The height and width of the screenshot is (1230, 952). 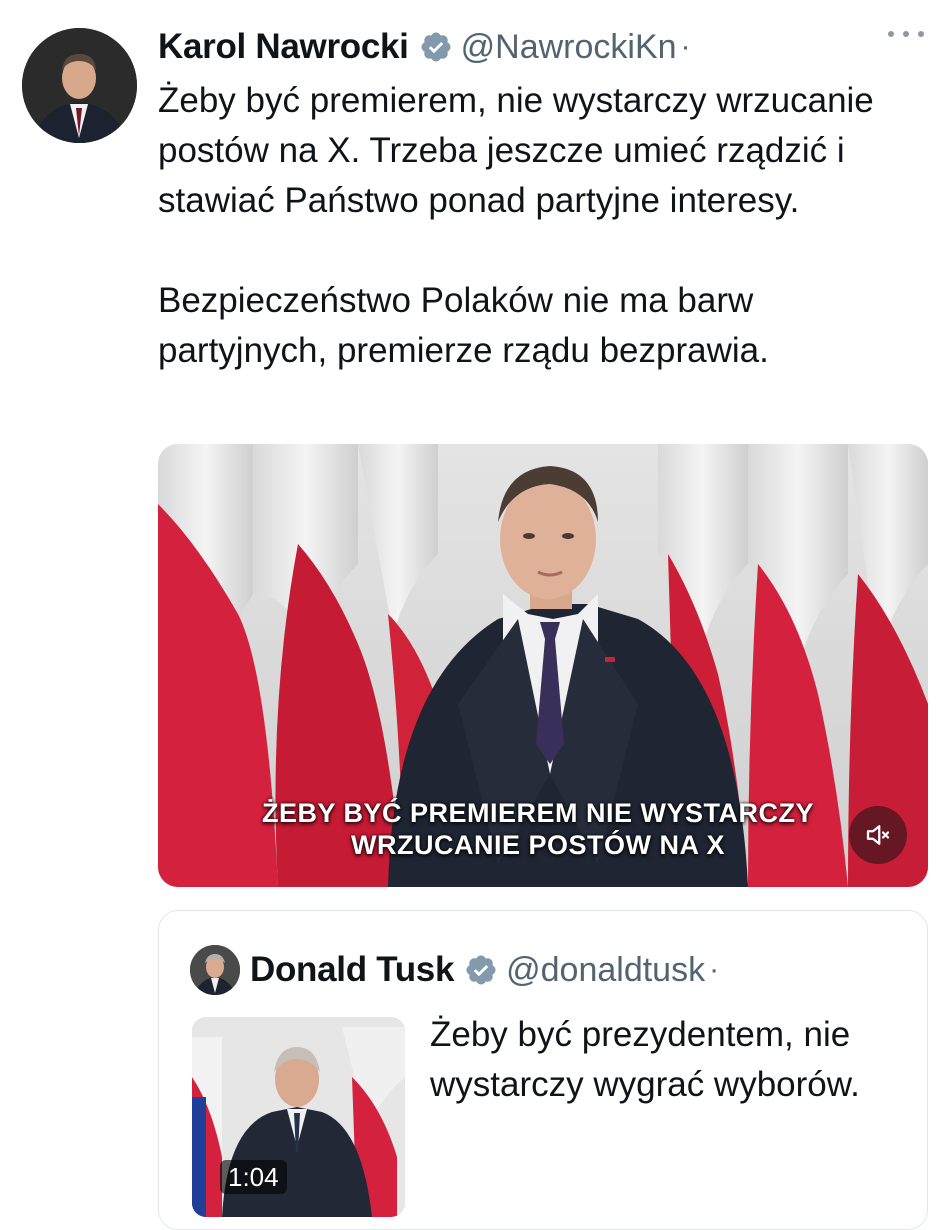 I want to click on caption-line: ŻEBY BYĆ PREMIEREM NIE WYSTARCZY, so click(x=538, y=813).